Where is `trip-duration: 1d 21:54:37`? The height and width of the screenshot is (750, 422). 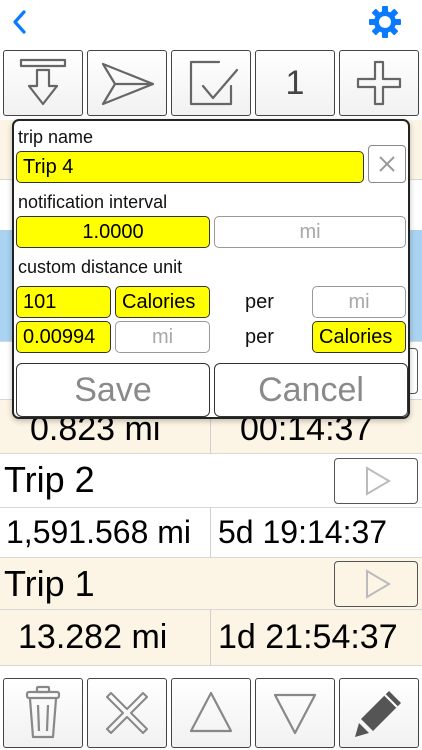
trip-duration: 1d 21:54:37 is located at coordinates (308, 637).